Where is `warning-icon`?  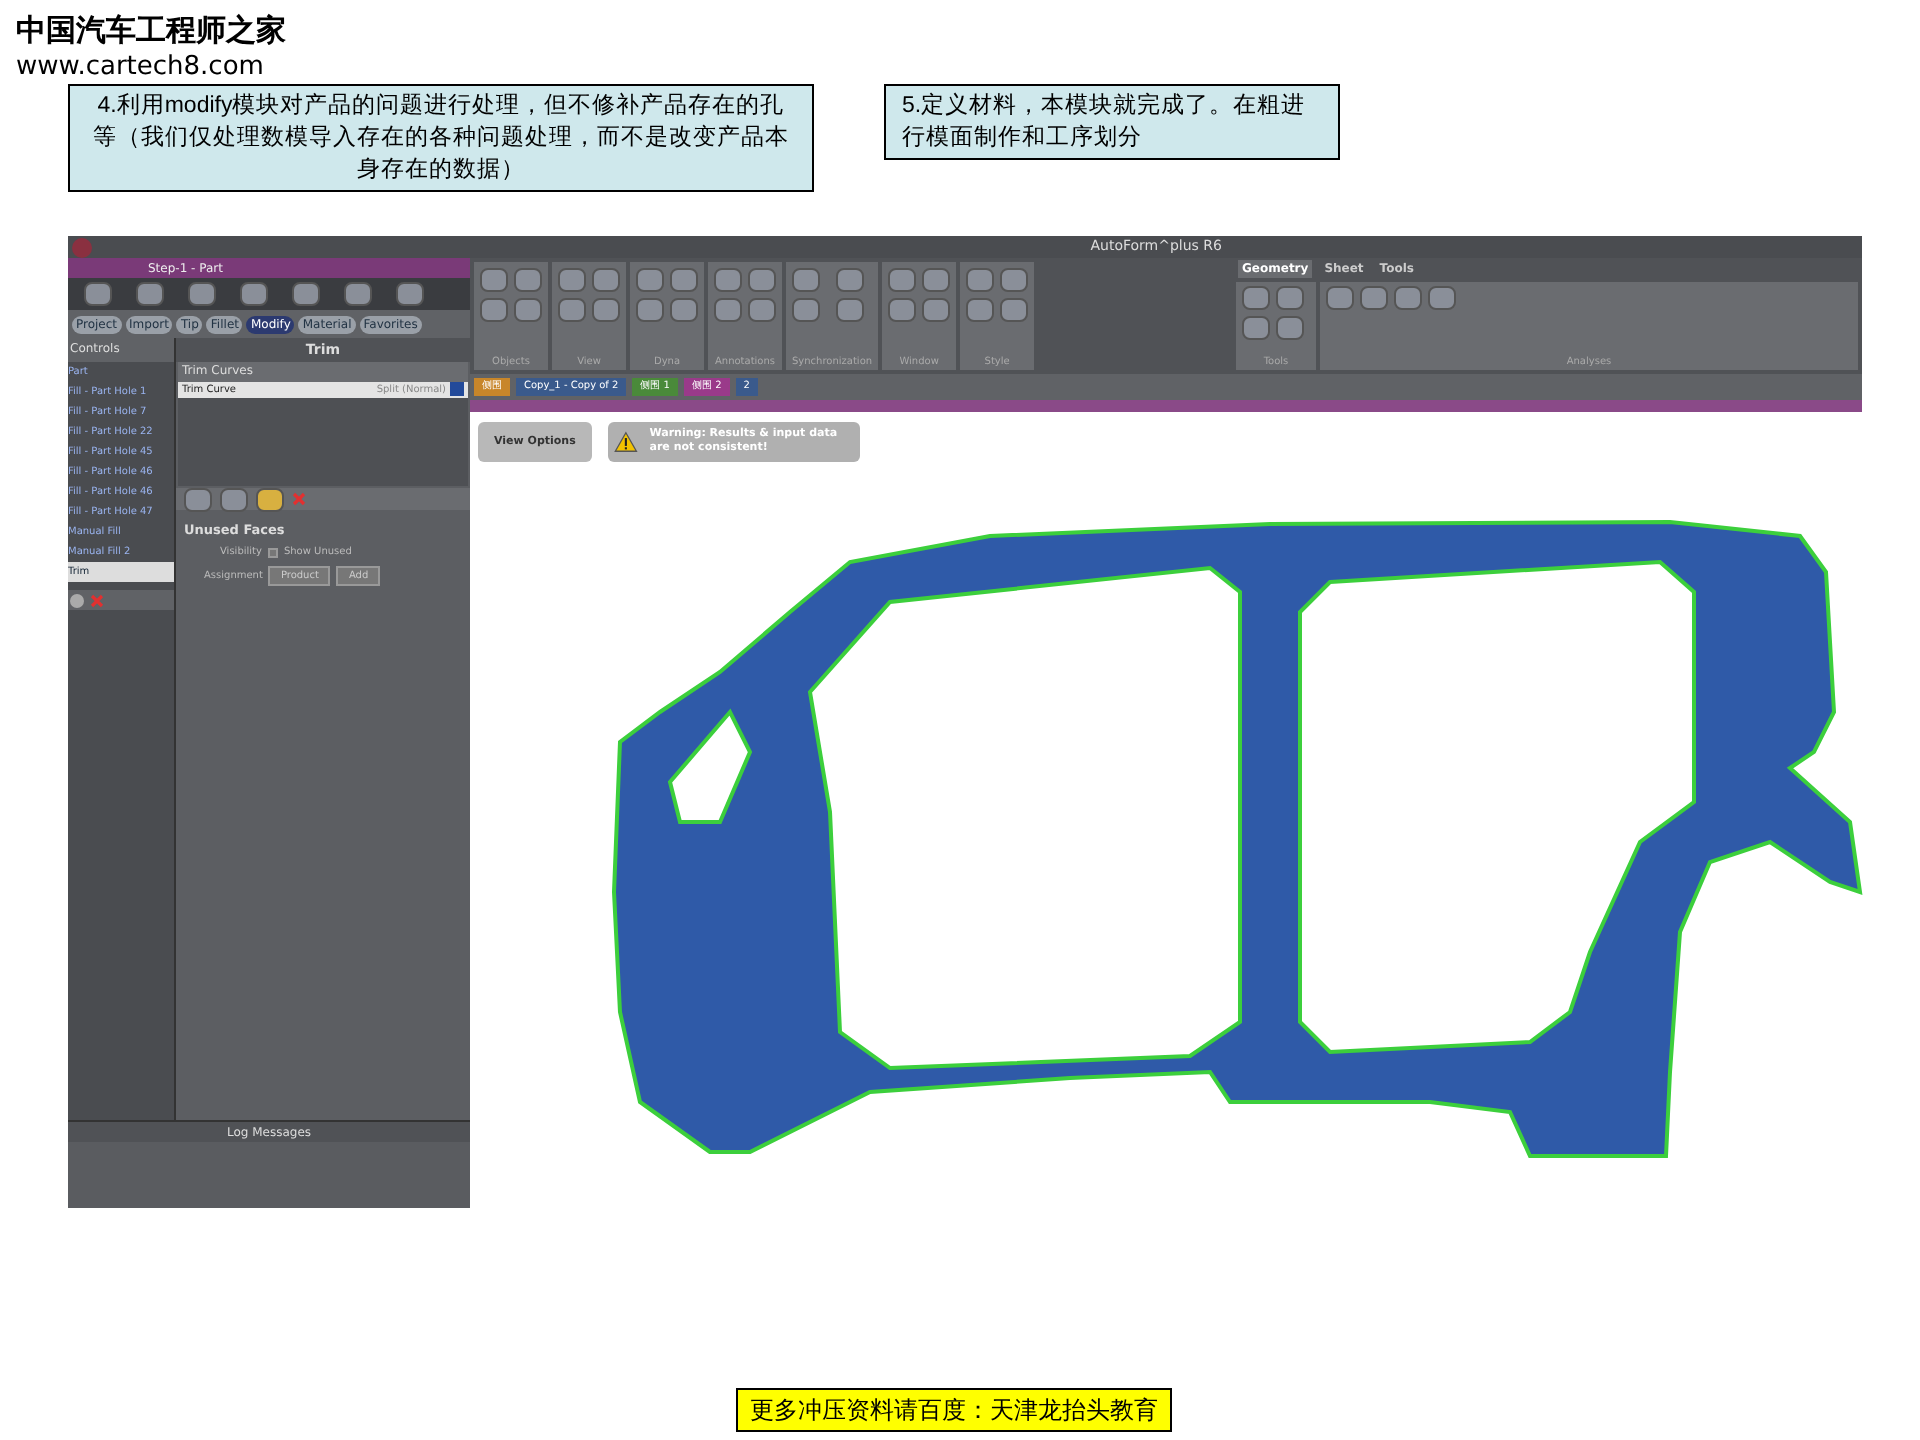 warning-icon is located at coordinates (625, 442).